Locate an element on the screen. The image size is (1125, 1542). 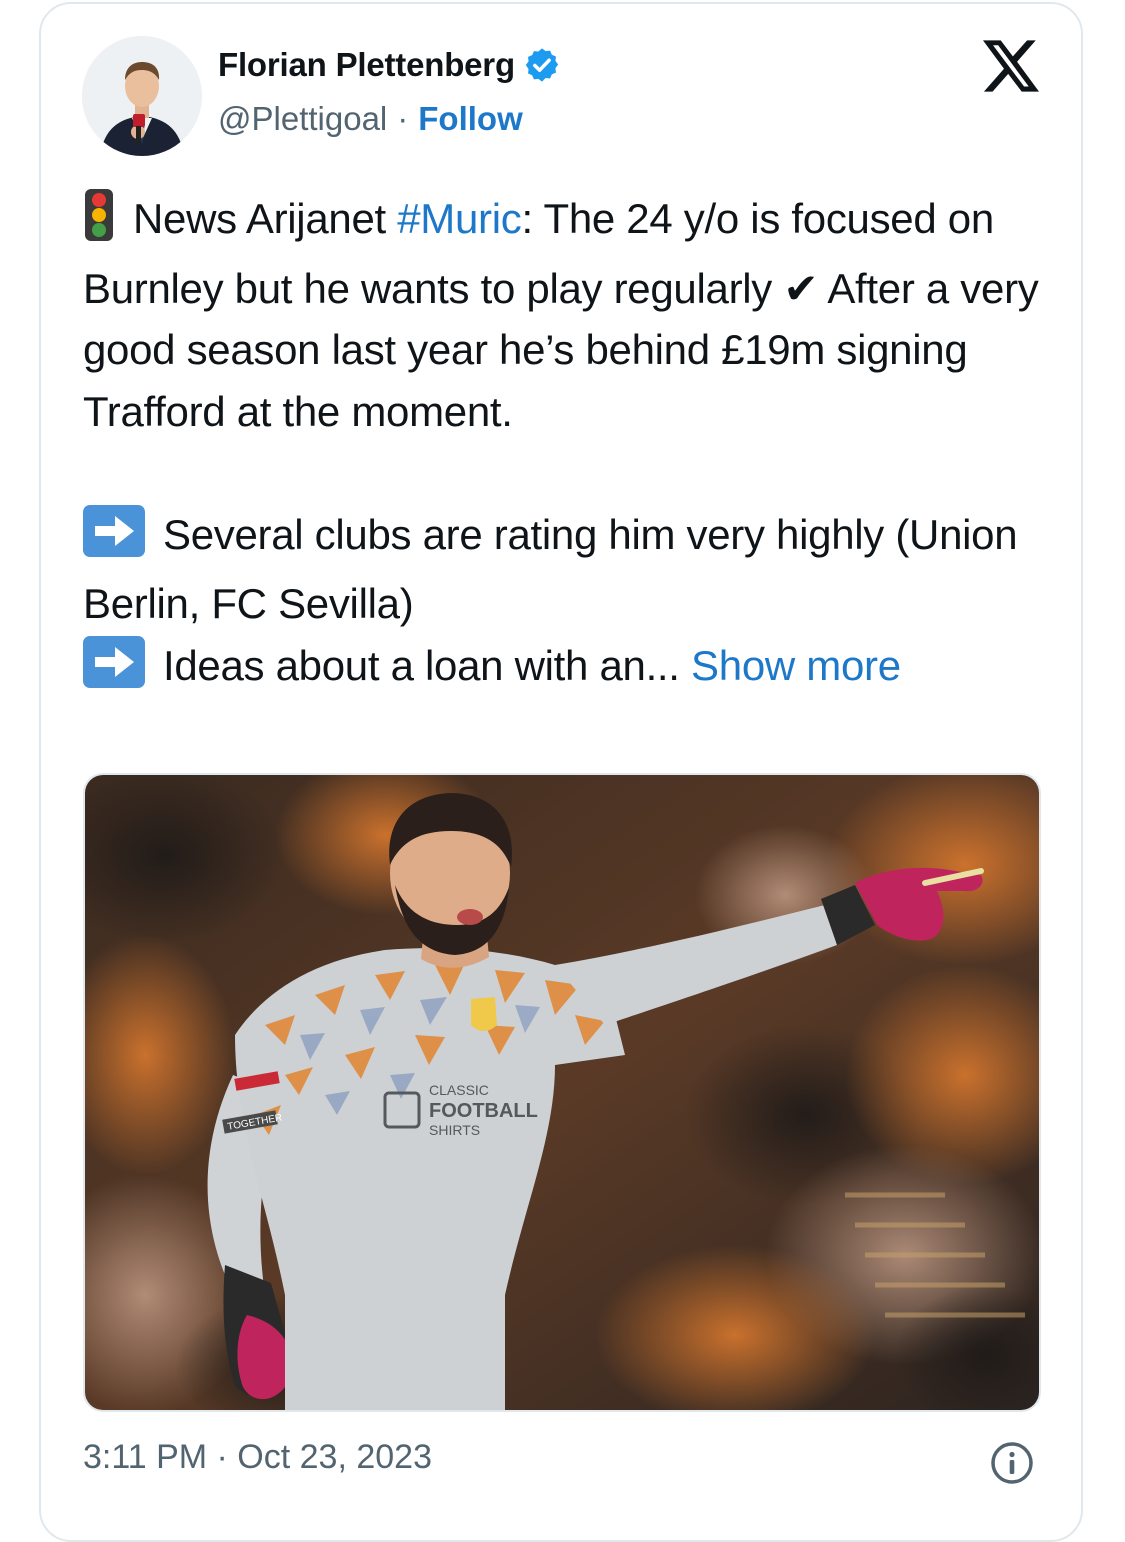
avatar-image is located at coordinates (142, 96).